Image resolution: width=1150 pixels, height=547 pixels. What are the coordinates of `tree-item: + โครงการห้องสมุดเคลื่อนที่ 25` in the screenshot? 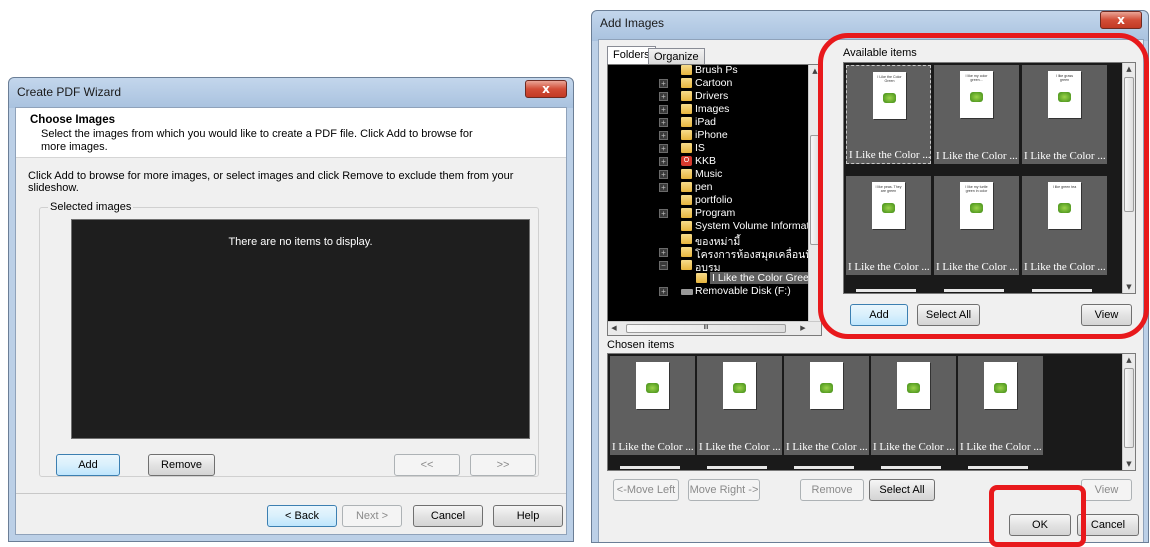 It's located at (714, 253).